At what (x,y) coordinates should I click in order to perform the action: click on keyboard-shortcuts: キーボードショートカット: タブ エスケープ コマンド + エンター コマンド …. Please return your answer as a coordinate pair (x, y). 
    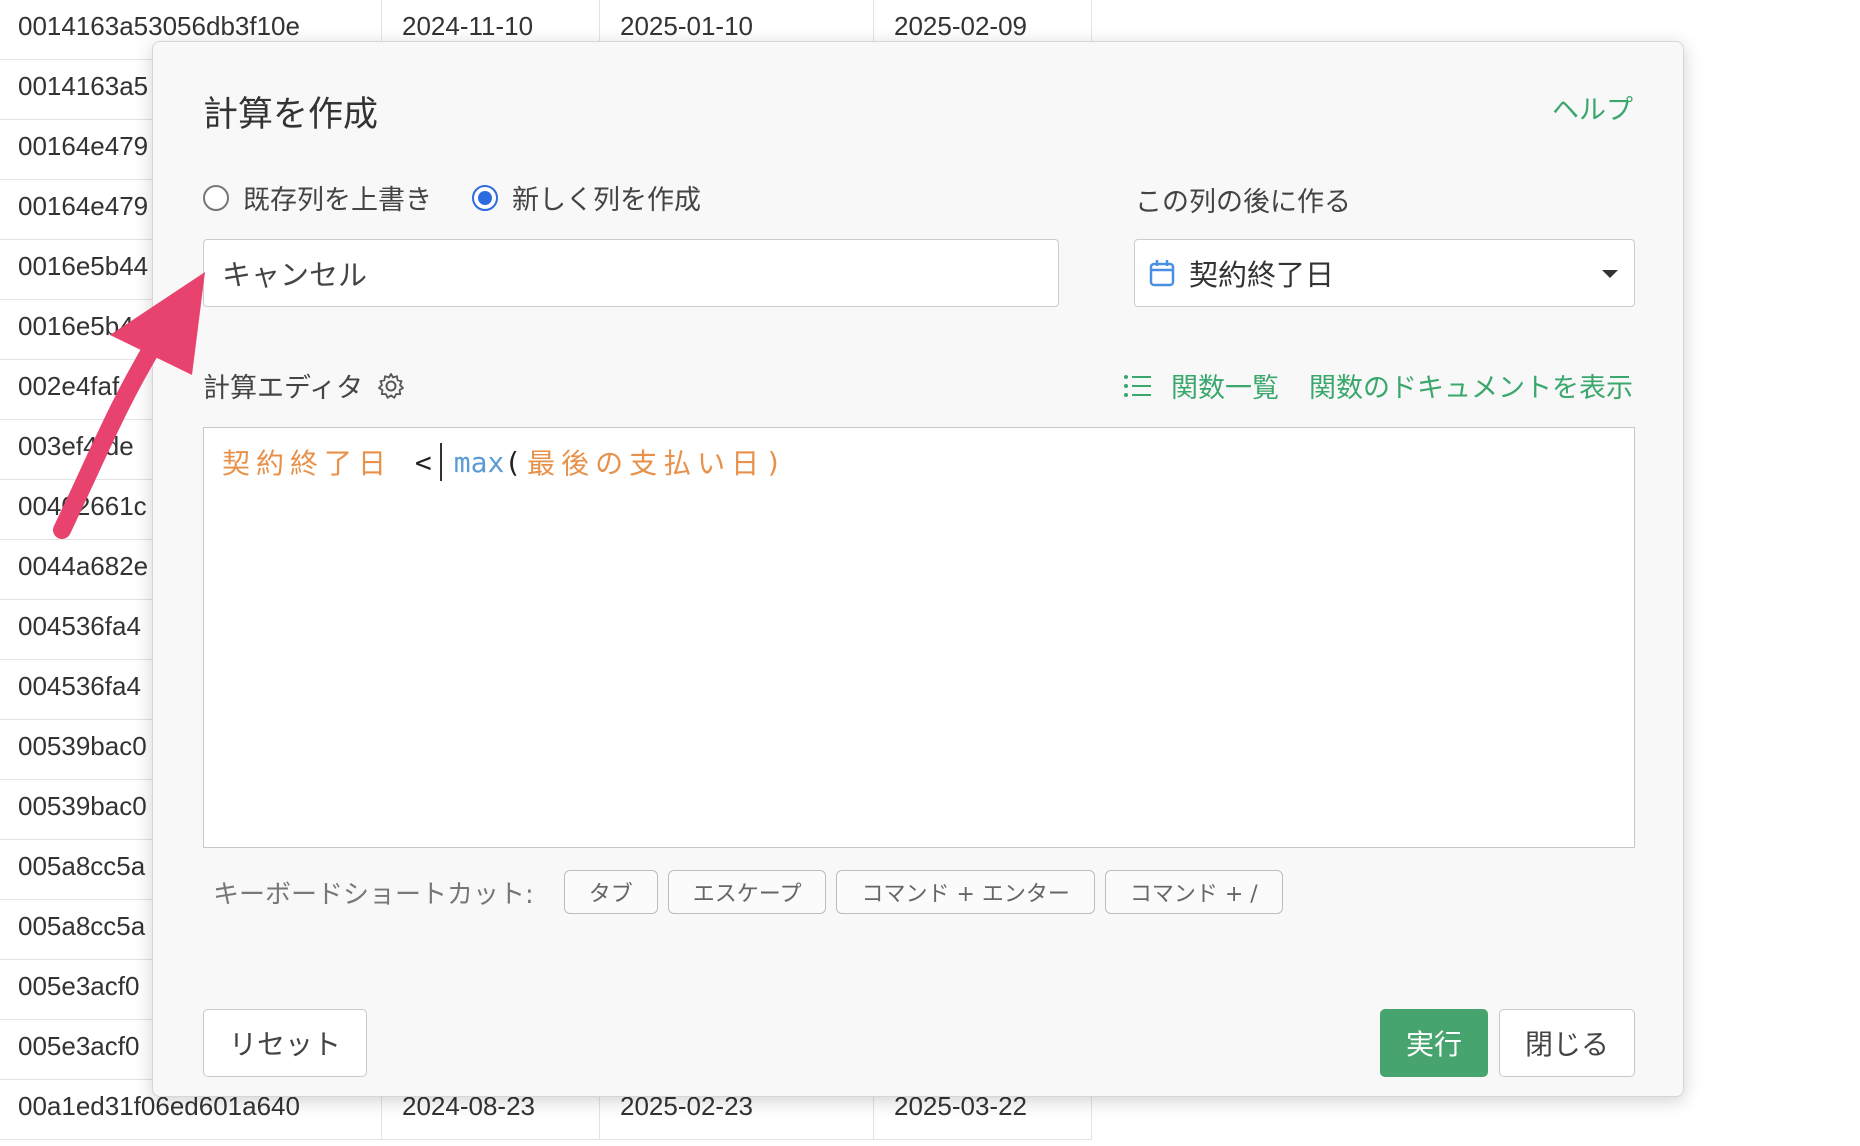
    Looking at the image, I should click on (753, 892).